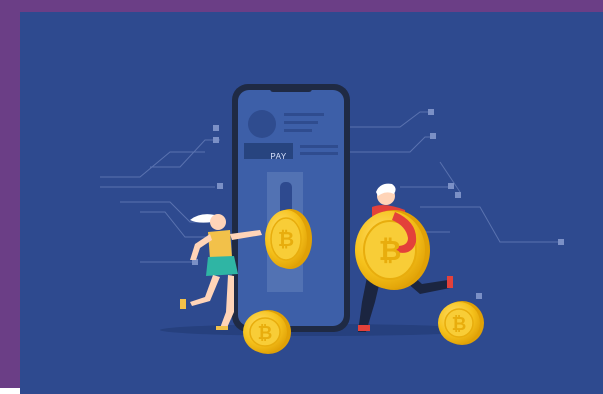 The width and height of the screenshot is (603, 394). What do you see at coordinates (291, 208) in the screenshot?
I see `smartphone` at bounding box center [291, 208].